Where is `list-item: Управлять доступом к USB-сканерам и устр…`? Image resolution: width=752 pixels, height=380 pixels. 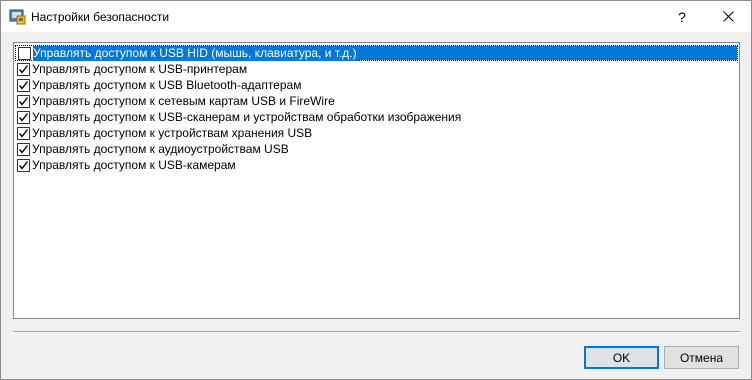 list-item: Управлять доступом к USB-сканерам и устр… is located at coordinates (376, 117).